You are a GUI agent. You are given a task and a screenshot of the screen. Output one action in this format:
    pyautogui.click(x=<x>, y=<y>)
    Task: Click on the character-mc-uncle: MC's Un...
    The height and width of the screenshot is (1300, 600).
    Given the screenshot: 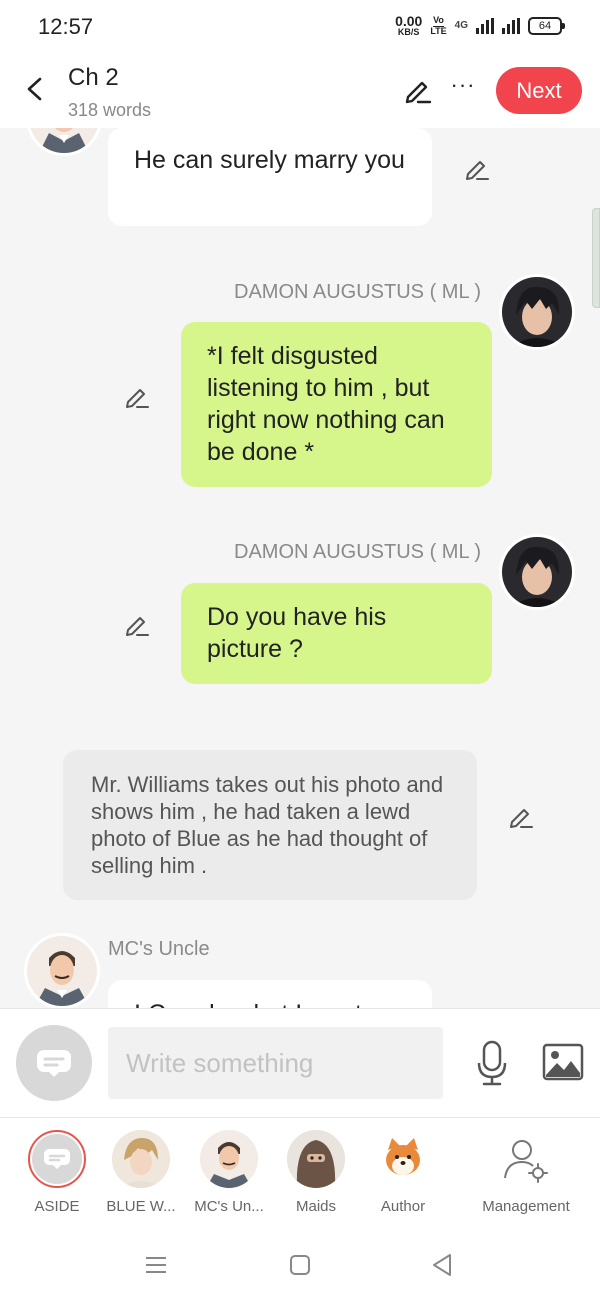 What is the action you would take?
    pyautogui.click(x=229, y=1172)
    